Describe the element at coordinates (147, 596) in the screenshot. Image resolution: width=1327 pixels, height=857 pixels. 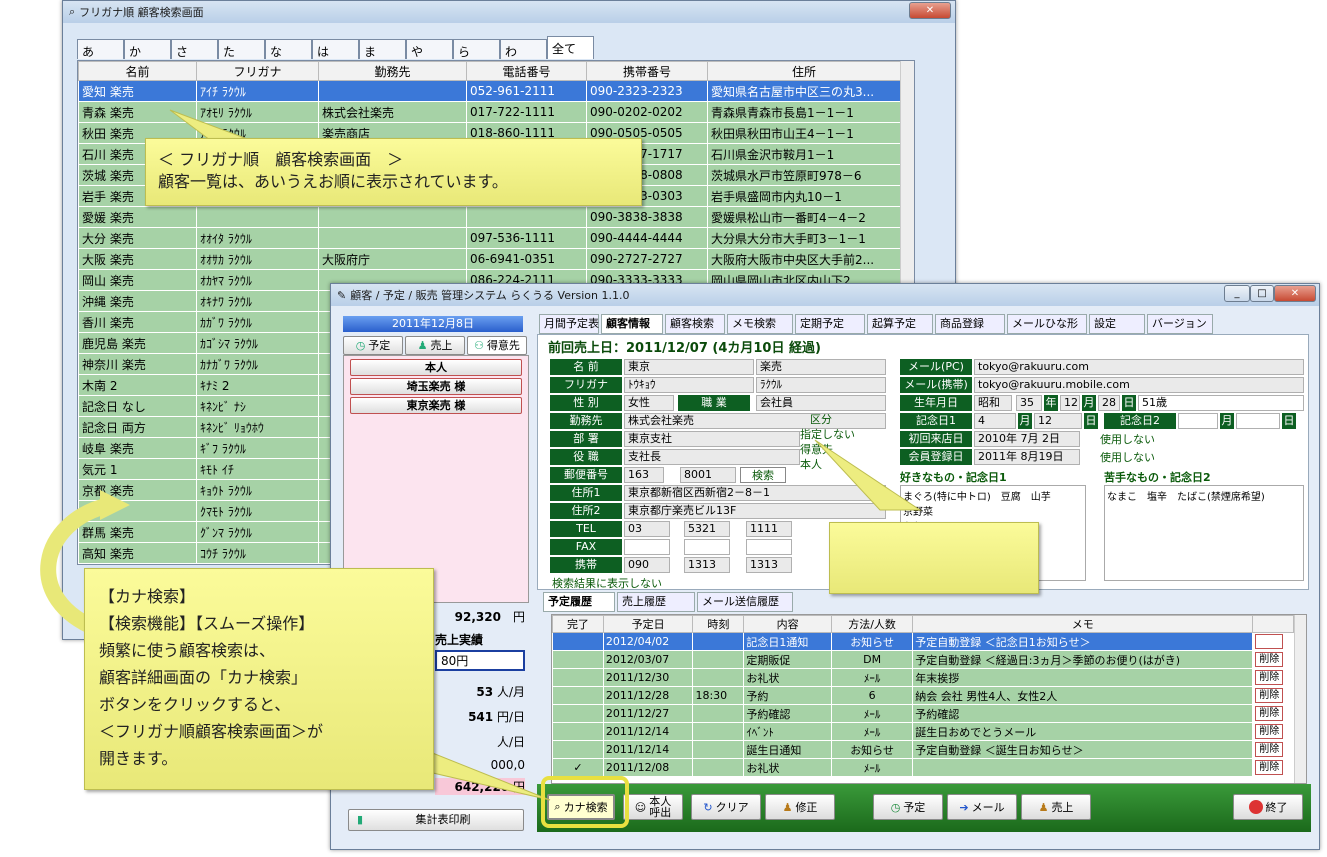
I see `callout3-line: 【カナ検索】` at that location.